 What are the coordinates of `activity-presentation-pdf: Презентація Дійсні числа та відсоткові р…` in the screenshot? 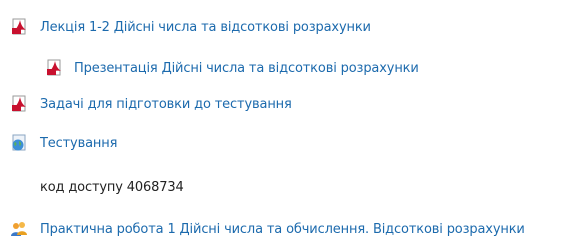 It's located at (232, 68).